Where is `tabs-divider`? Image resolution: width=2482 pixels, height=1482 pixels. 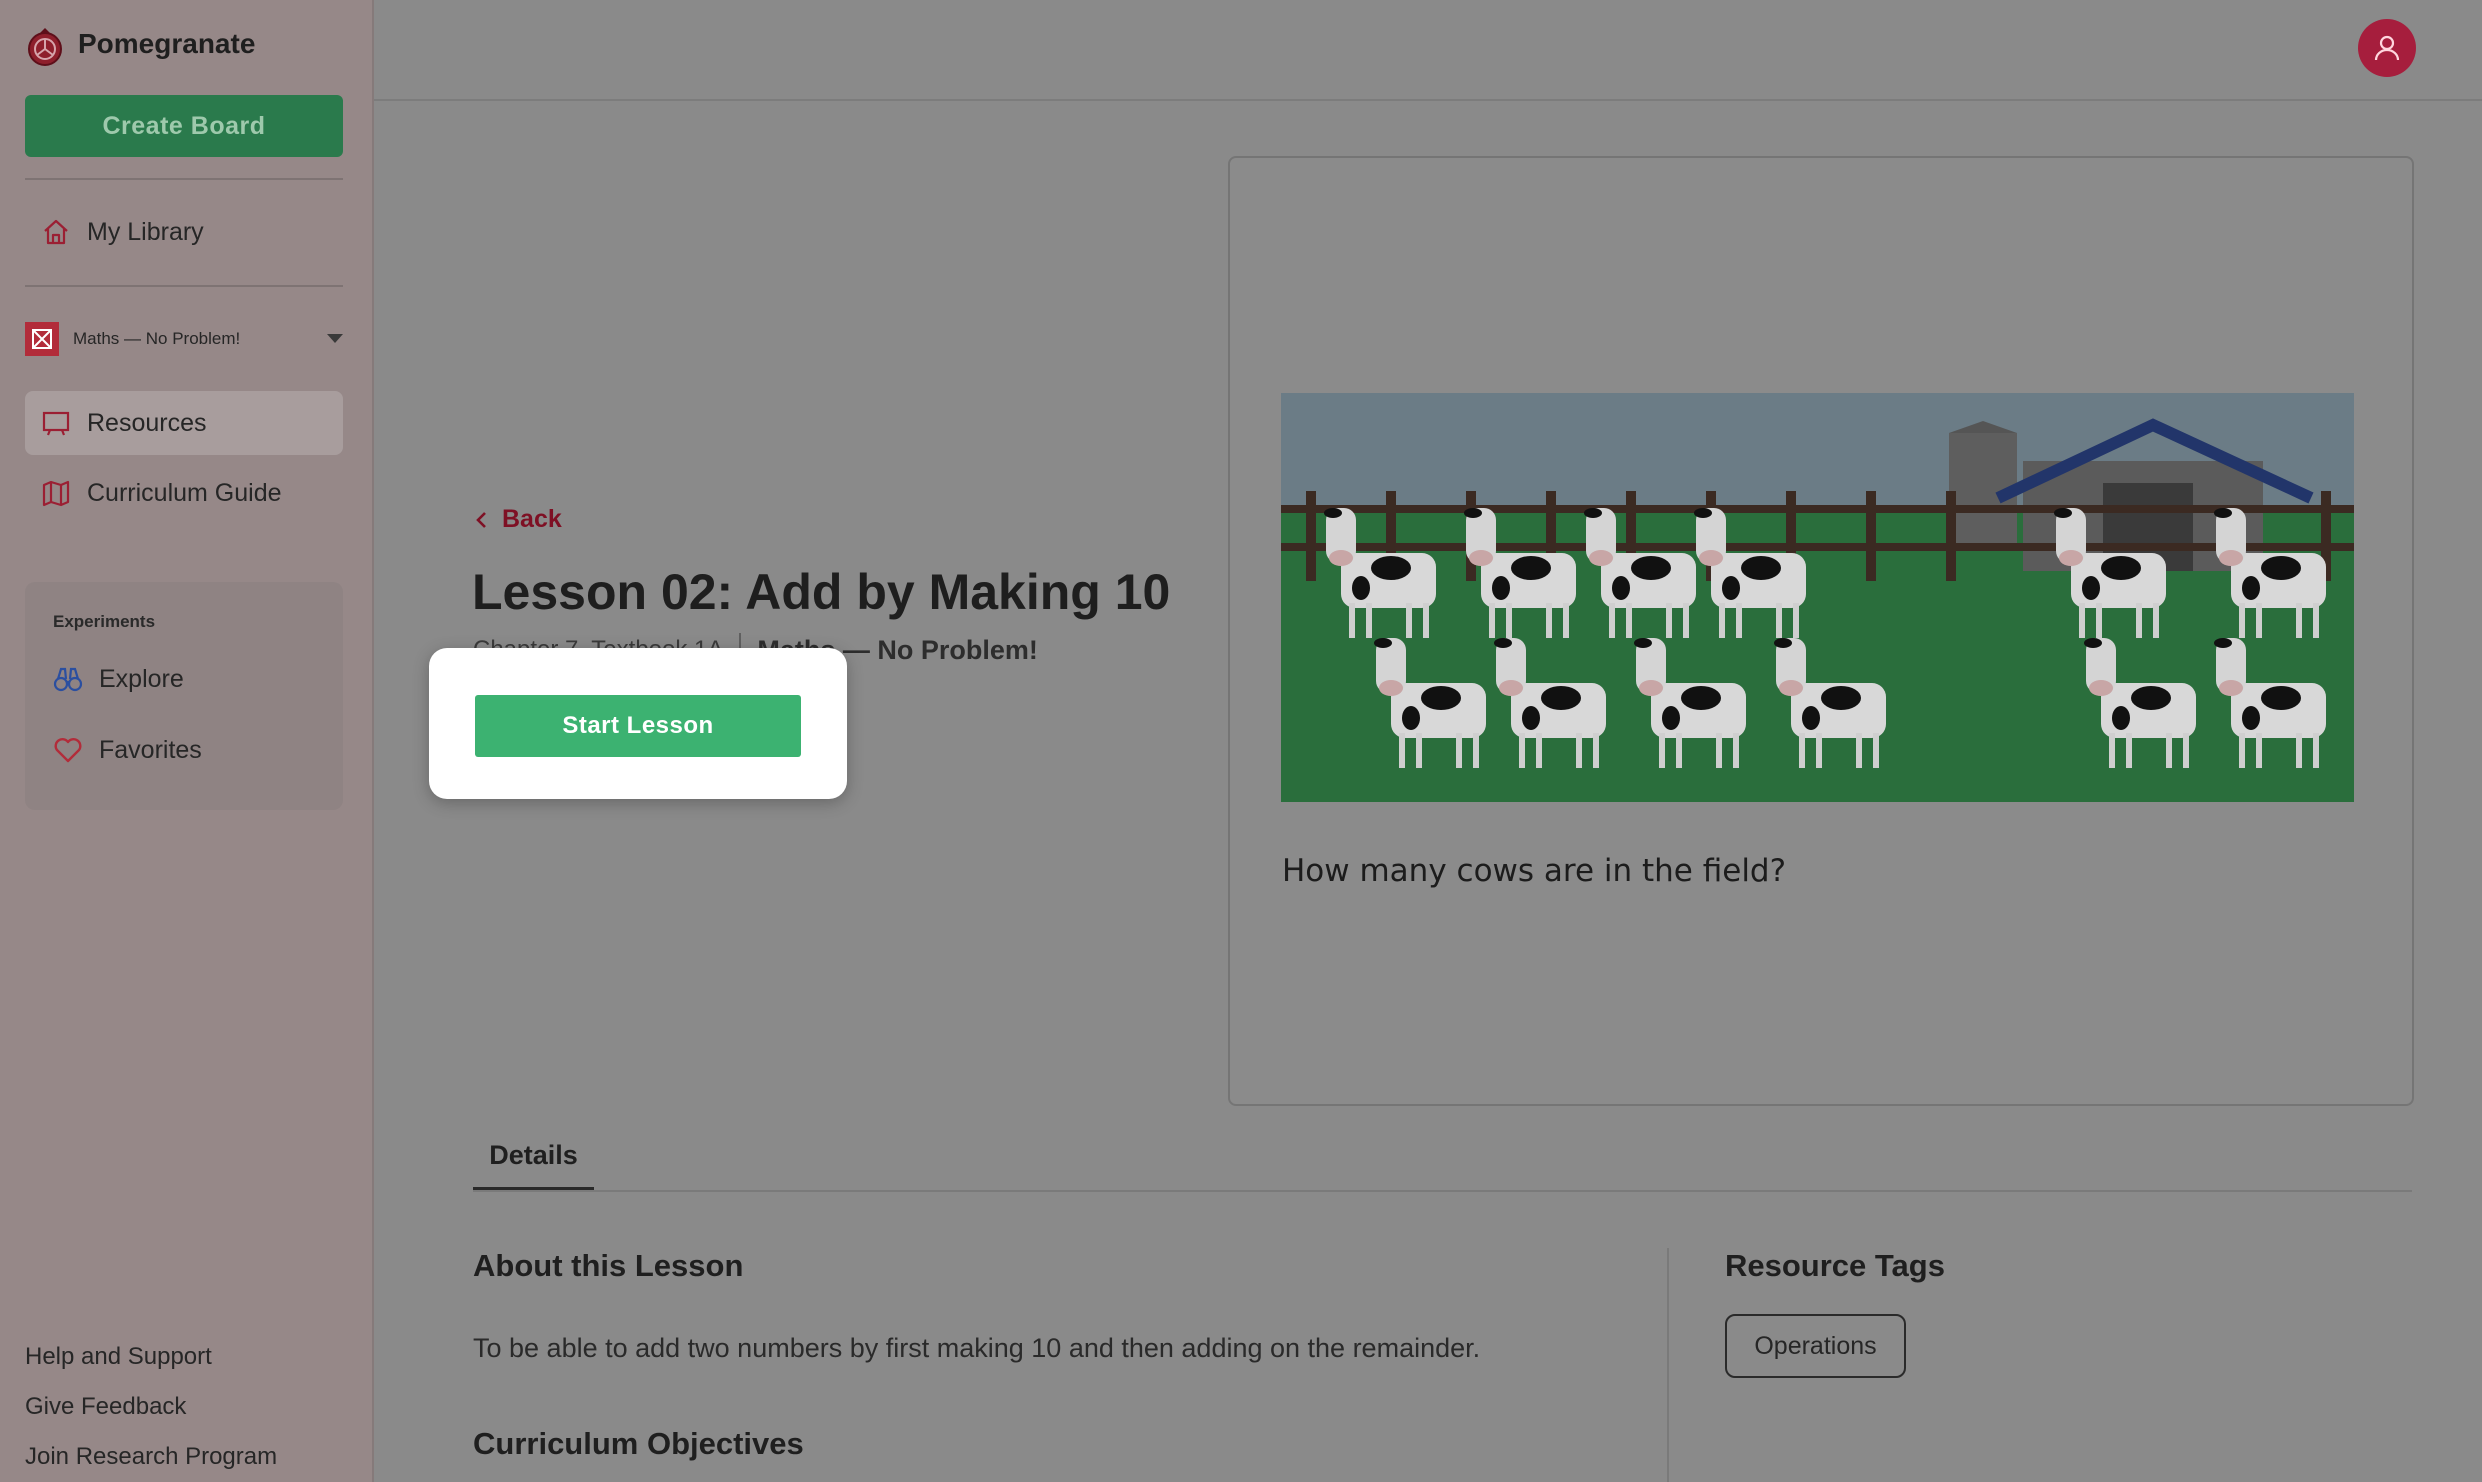 tabs-divider is located at coordinates (1442, 1191).